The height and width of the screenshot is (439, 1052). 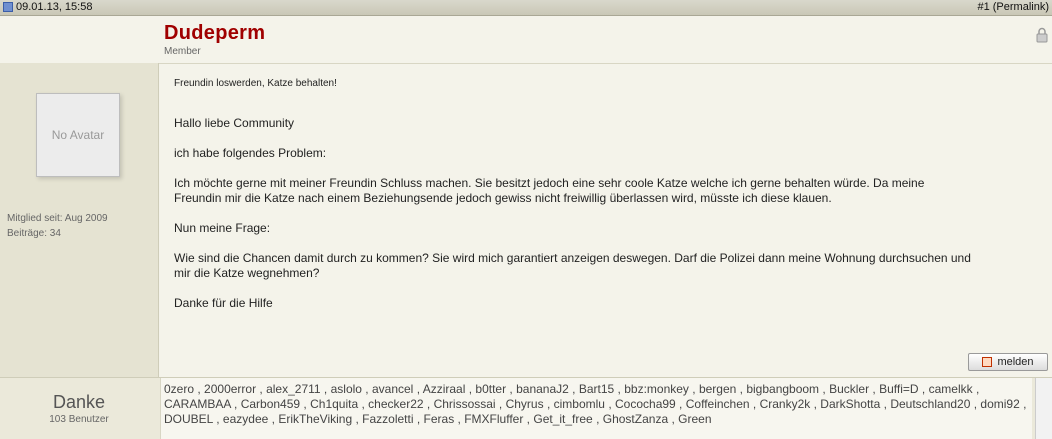 I want to click on post-date: 09.01.13, 15:58, so click(x=54, y=7).